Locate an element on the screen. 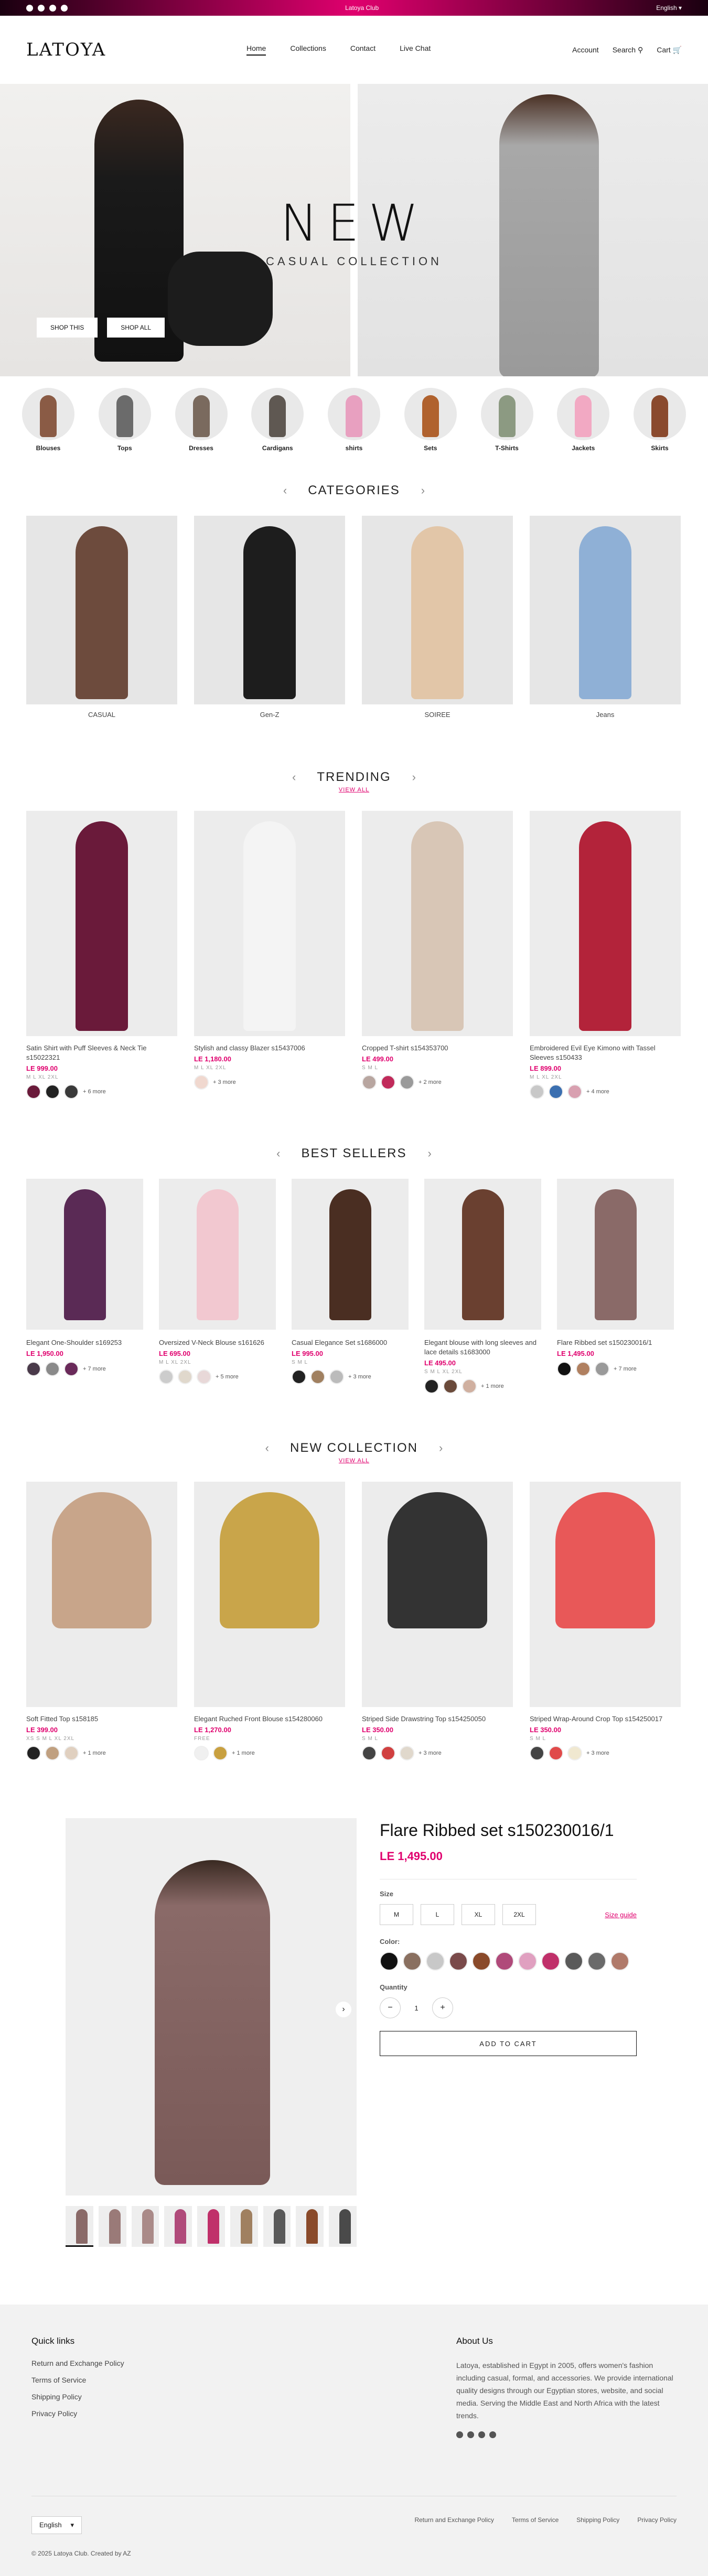 Image resolution: width=708 pixels, height=2576 pixels. cart-button: Cart 🛒 is located at coordinates (669, 50).